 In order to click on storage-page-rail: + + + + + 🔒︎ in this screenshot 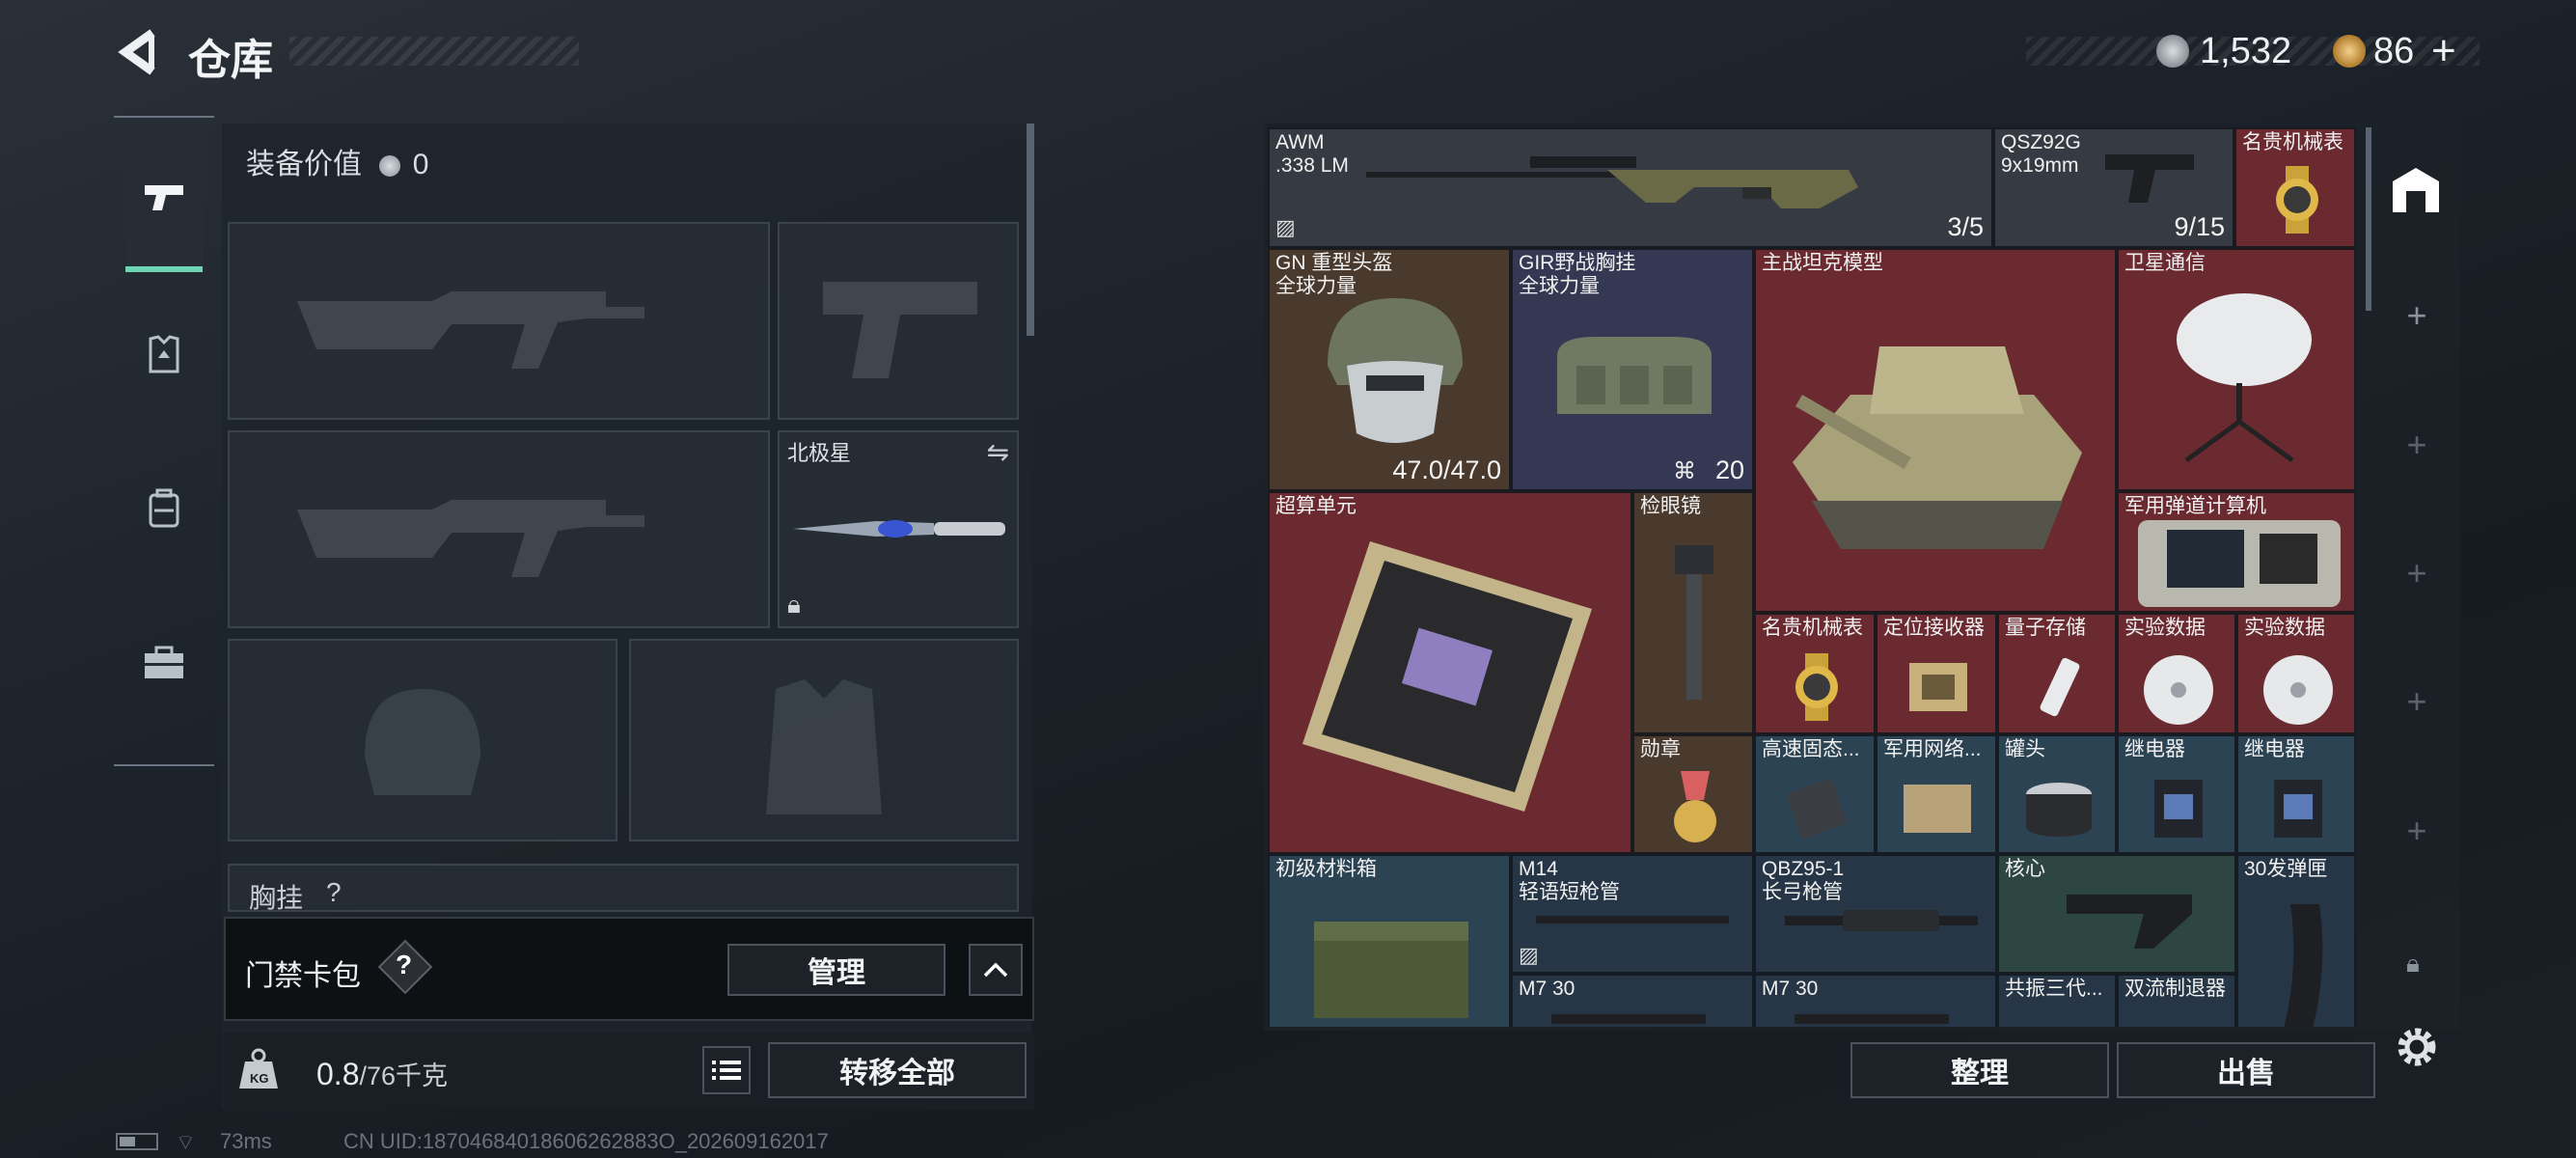, I will do `click(2416, 577)`.